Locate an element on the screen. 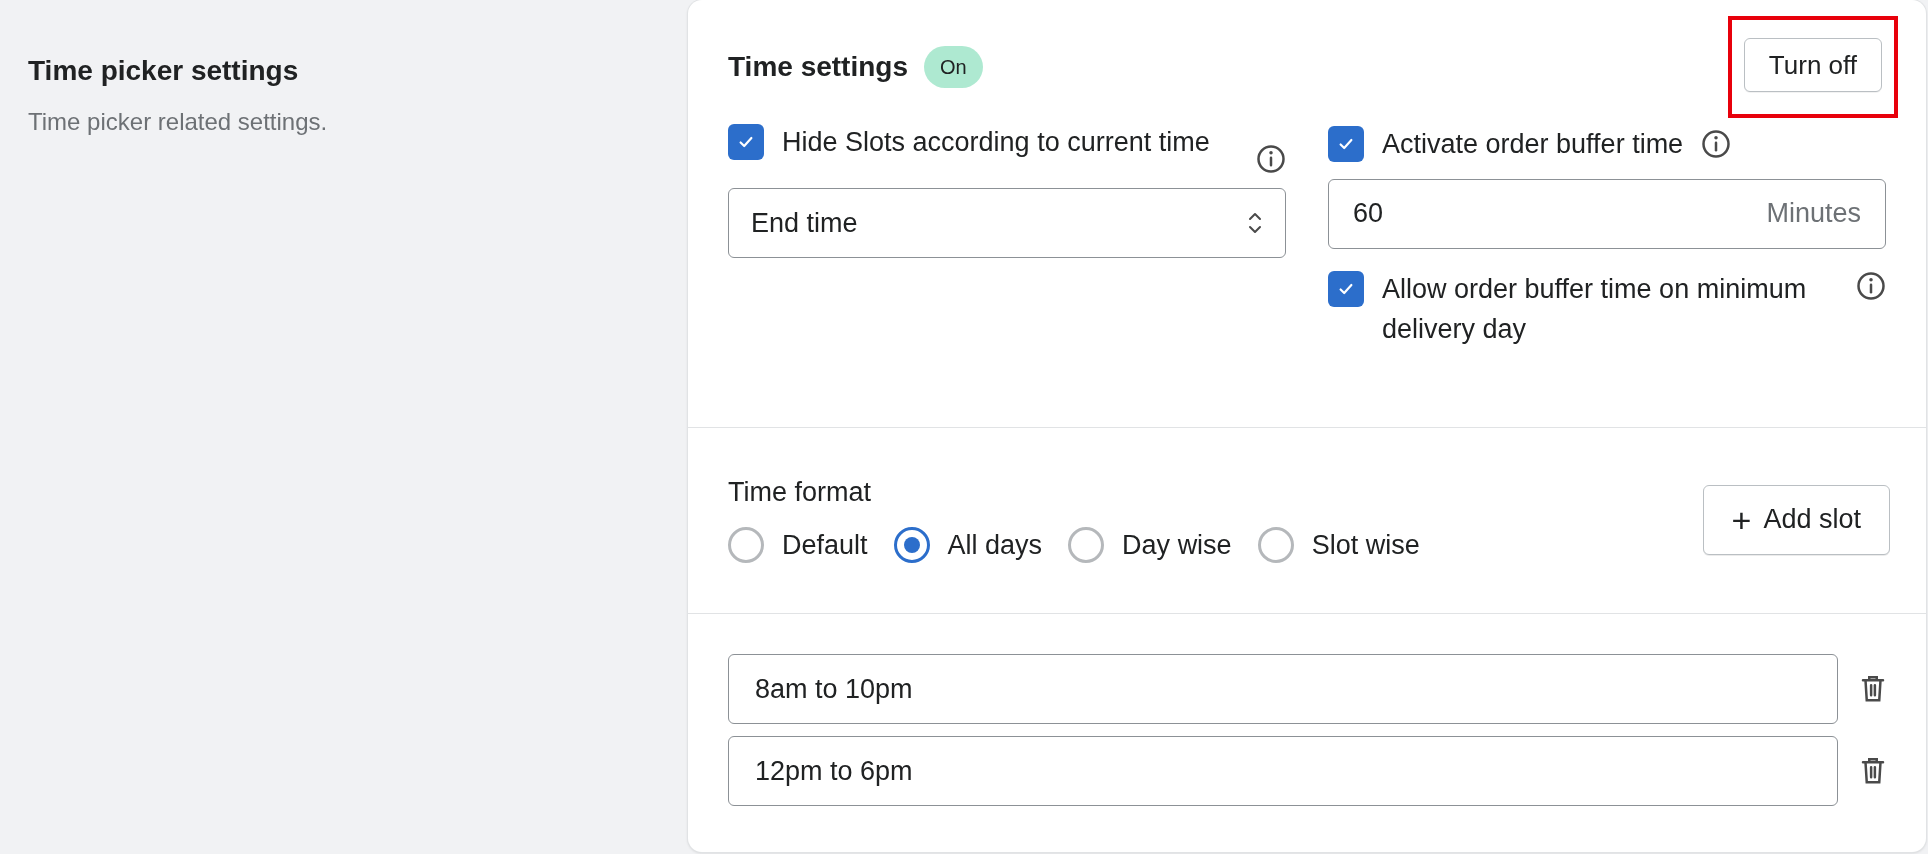 This screenshot has height=854, width=1928. end-time-select: End time is located at coordinates (1007, 223).